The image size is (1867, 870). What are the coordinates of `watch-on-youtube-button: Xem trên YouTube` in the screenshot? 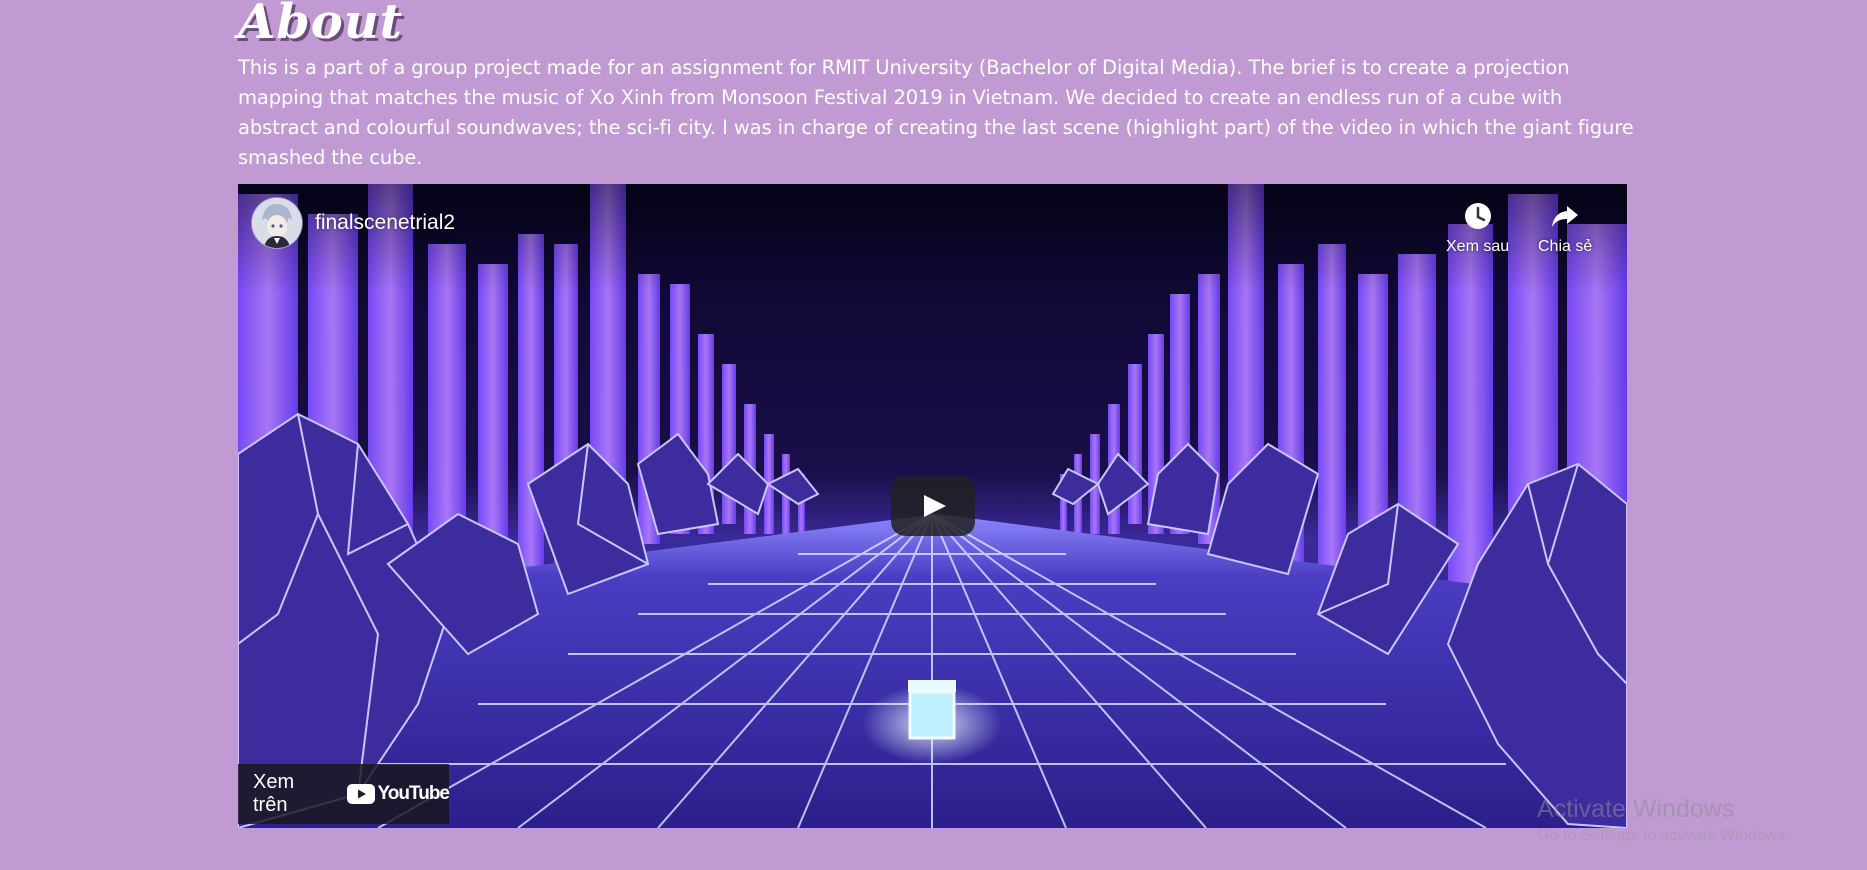 It's located at (344, 794).